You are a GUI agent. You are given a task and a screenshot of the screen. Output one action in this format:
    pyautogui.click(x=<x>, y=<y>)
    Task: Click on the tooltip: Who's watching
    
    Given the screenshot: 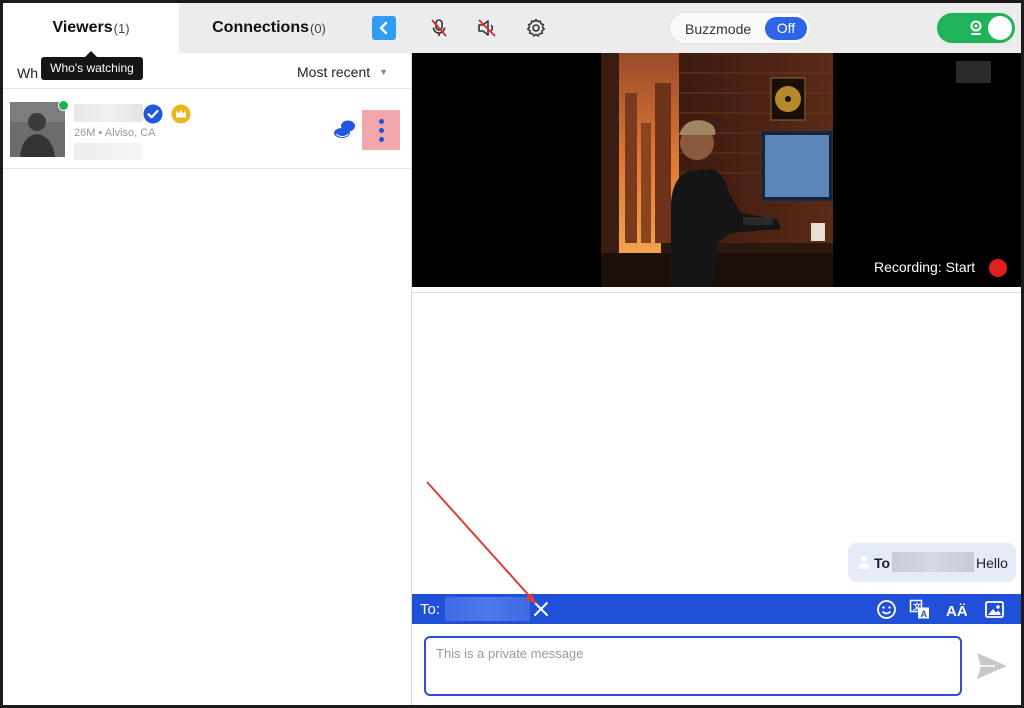 What is the action you would take?
    pyautogui.click(x=92, y=65)
    